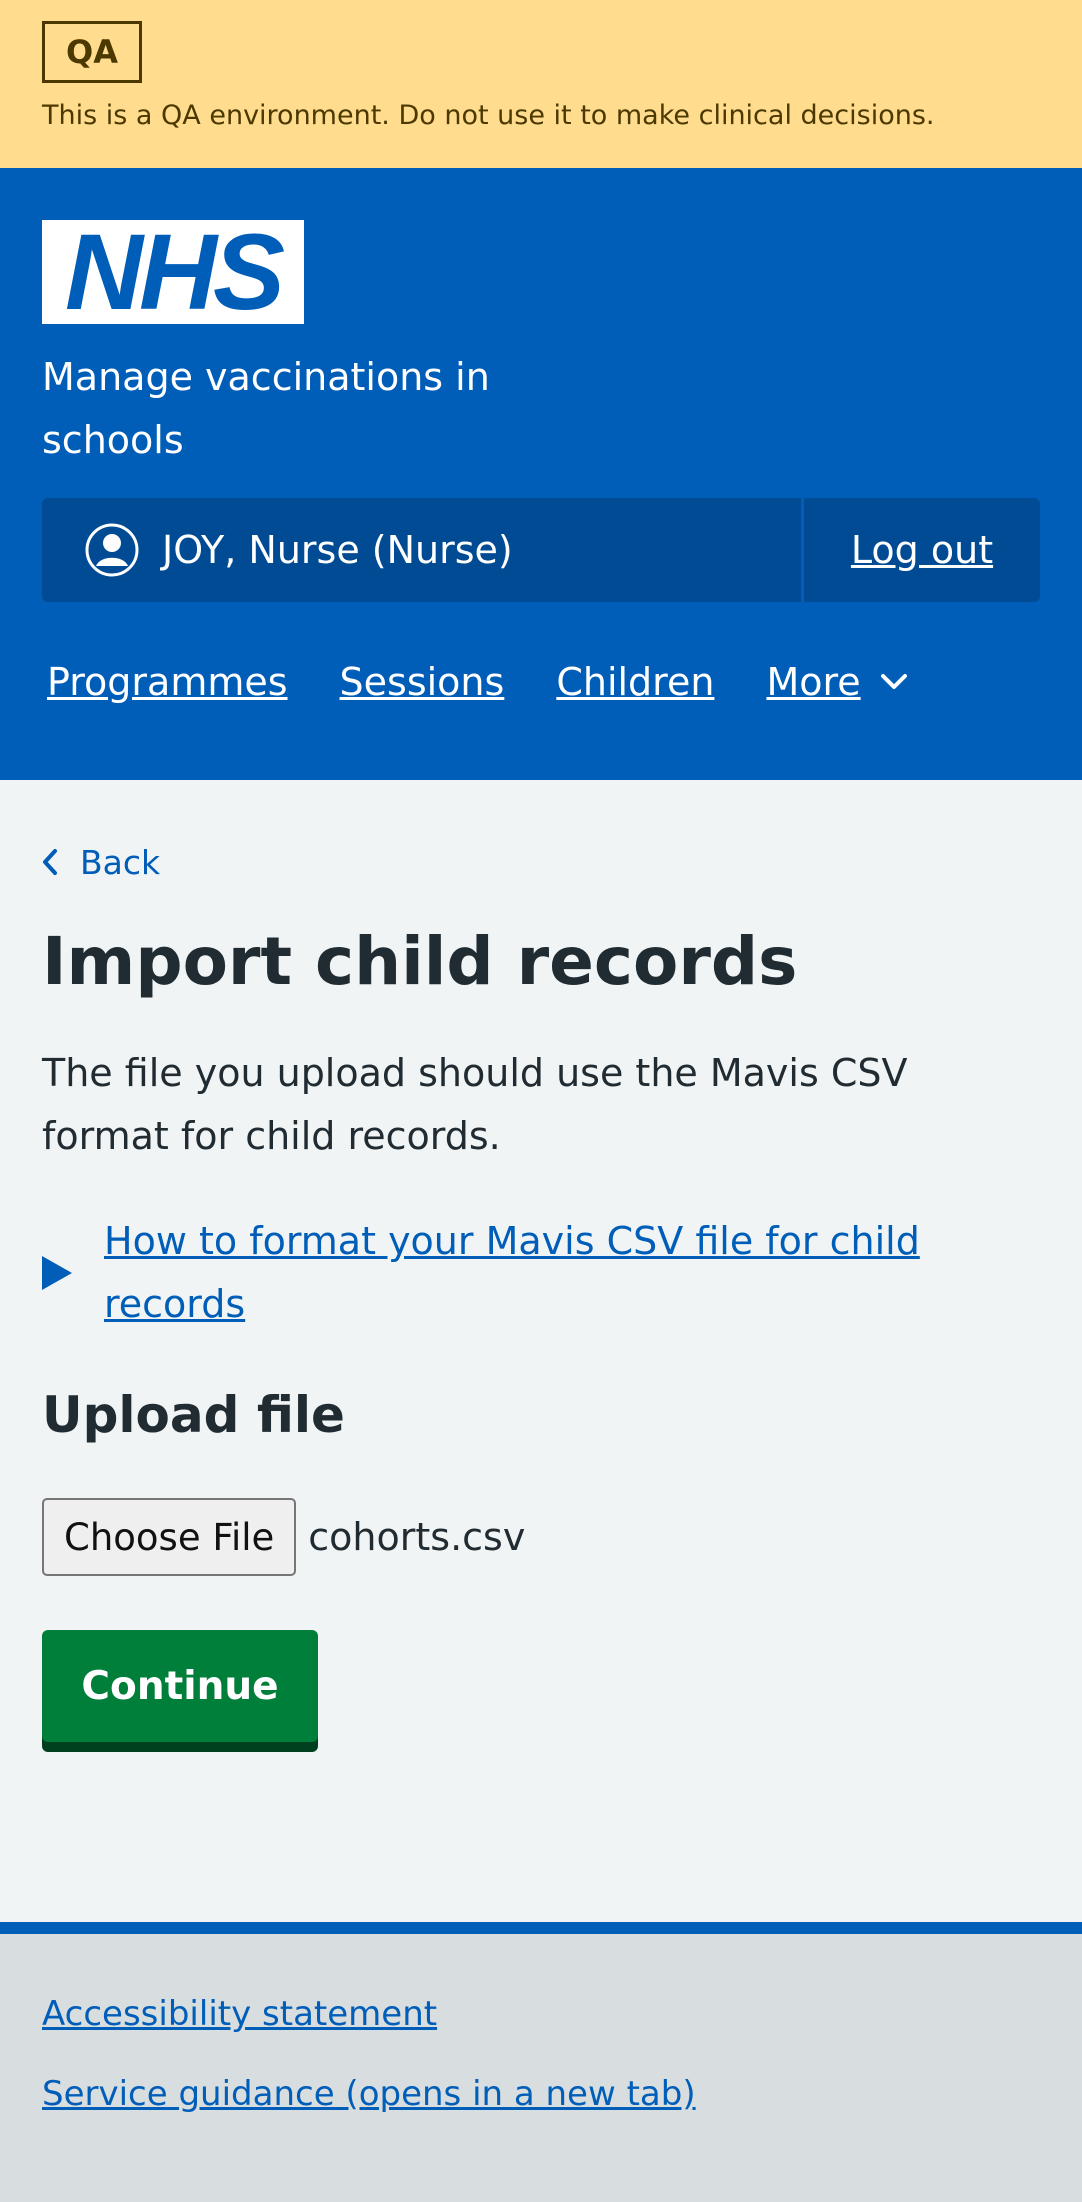 The width and height of the screenshot is (1082, 2202). I want to click on page-title: Import child records, so click(420, 961).